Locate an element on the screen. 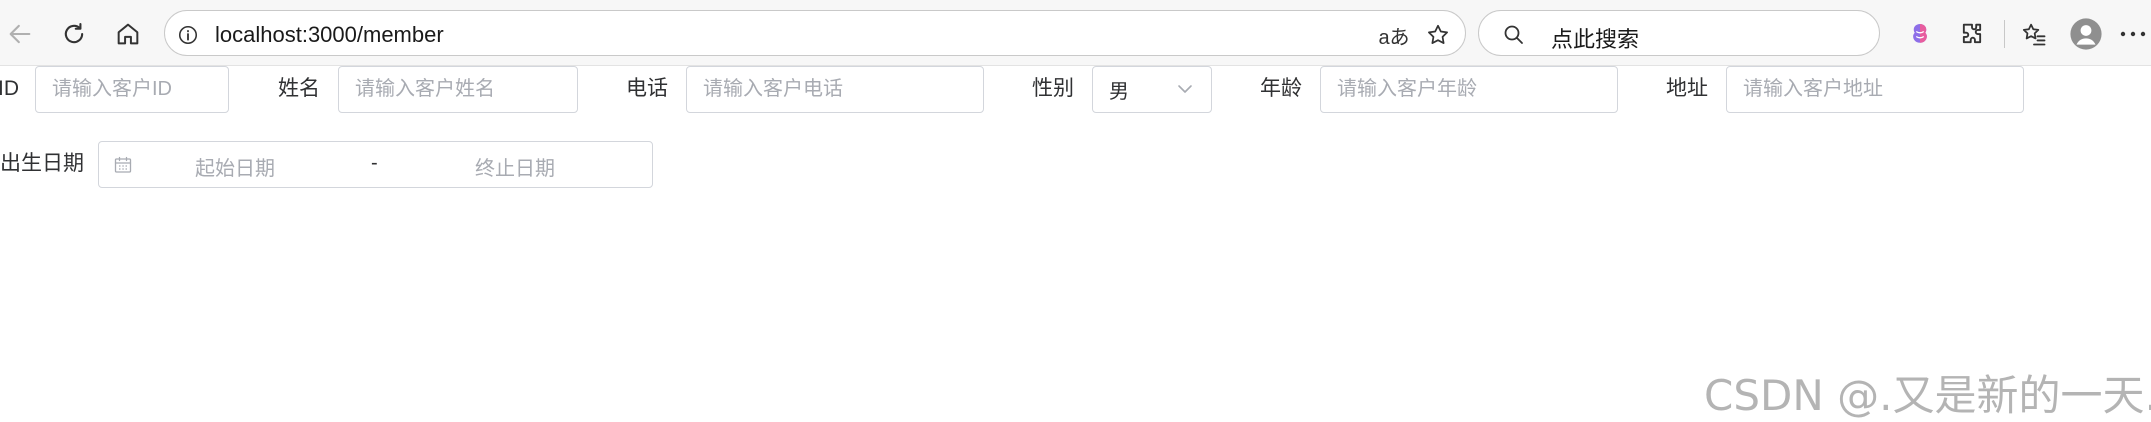 This screenshot has width=2151, height=422. calendar-icon is located at coordinates (123, 164).